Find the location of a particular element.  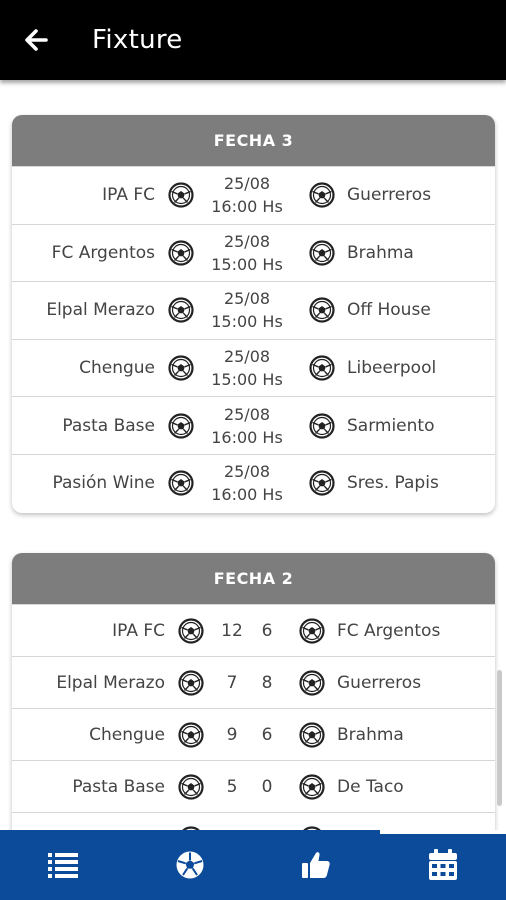

match-row: Pasión Wine 25/08 16:00 Hs Sres. Papis is located at coordinates (253, 482).